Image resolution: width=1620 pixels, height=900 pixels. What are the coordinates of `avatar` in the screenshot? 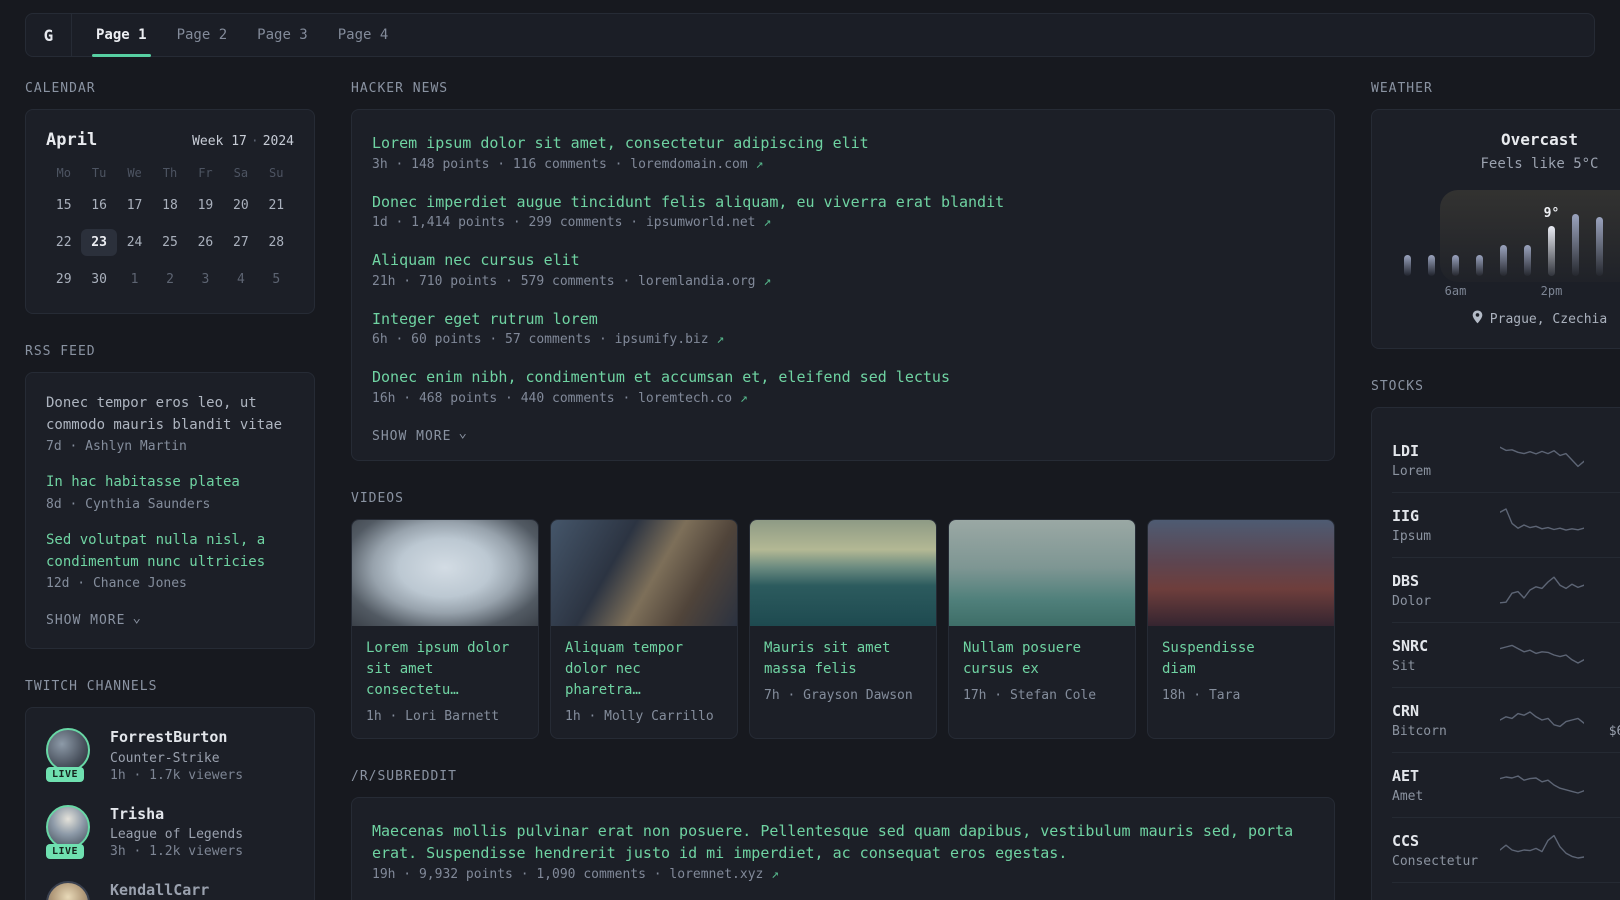 It's located at (68, 890).